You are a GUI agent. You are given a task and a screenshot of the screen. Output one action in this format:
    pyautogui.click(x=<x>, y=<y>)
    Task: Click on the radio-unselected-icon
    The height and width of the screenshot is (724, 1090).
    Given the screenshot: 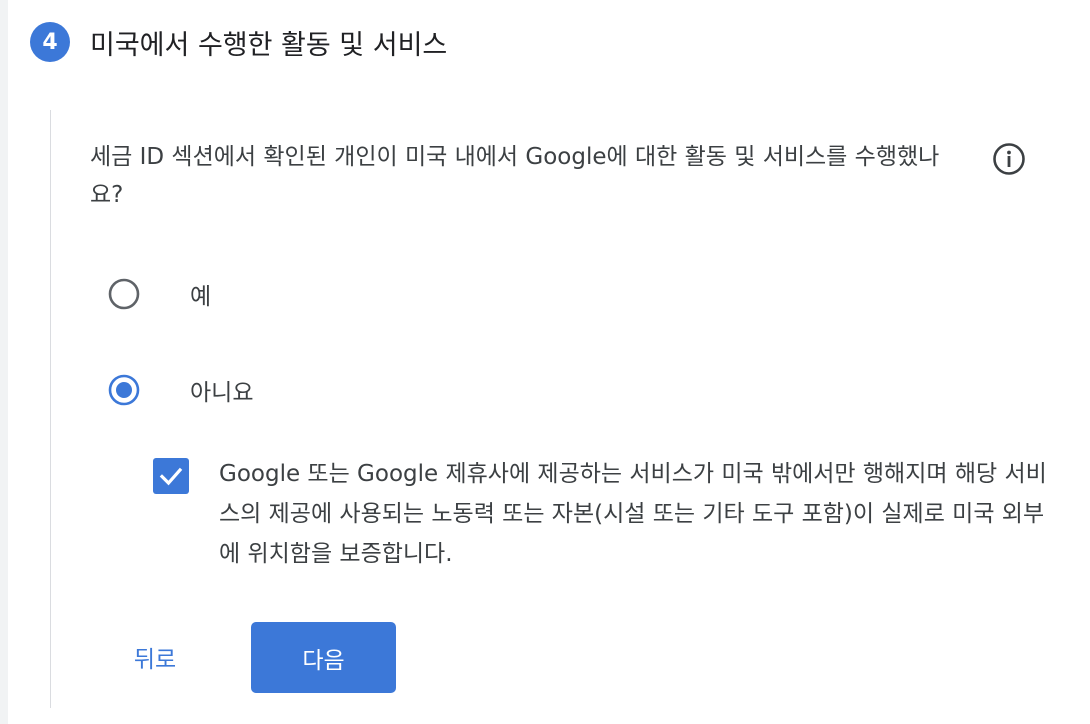 What is the action you would take?
    pyautogui.click(x=124, y=294)
    